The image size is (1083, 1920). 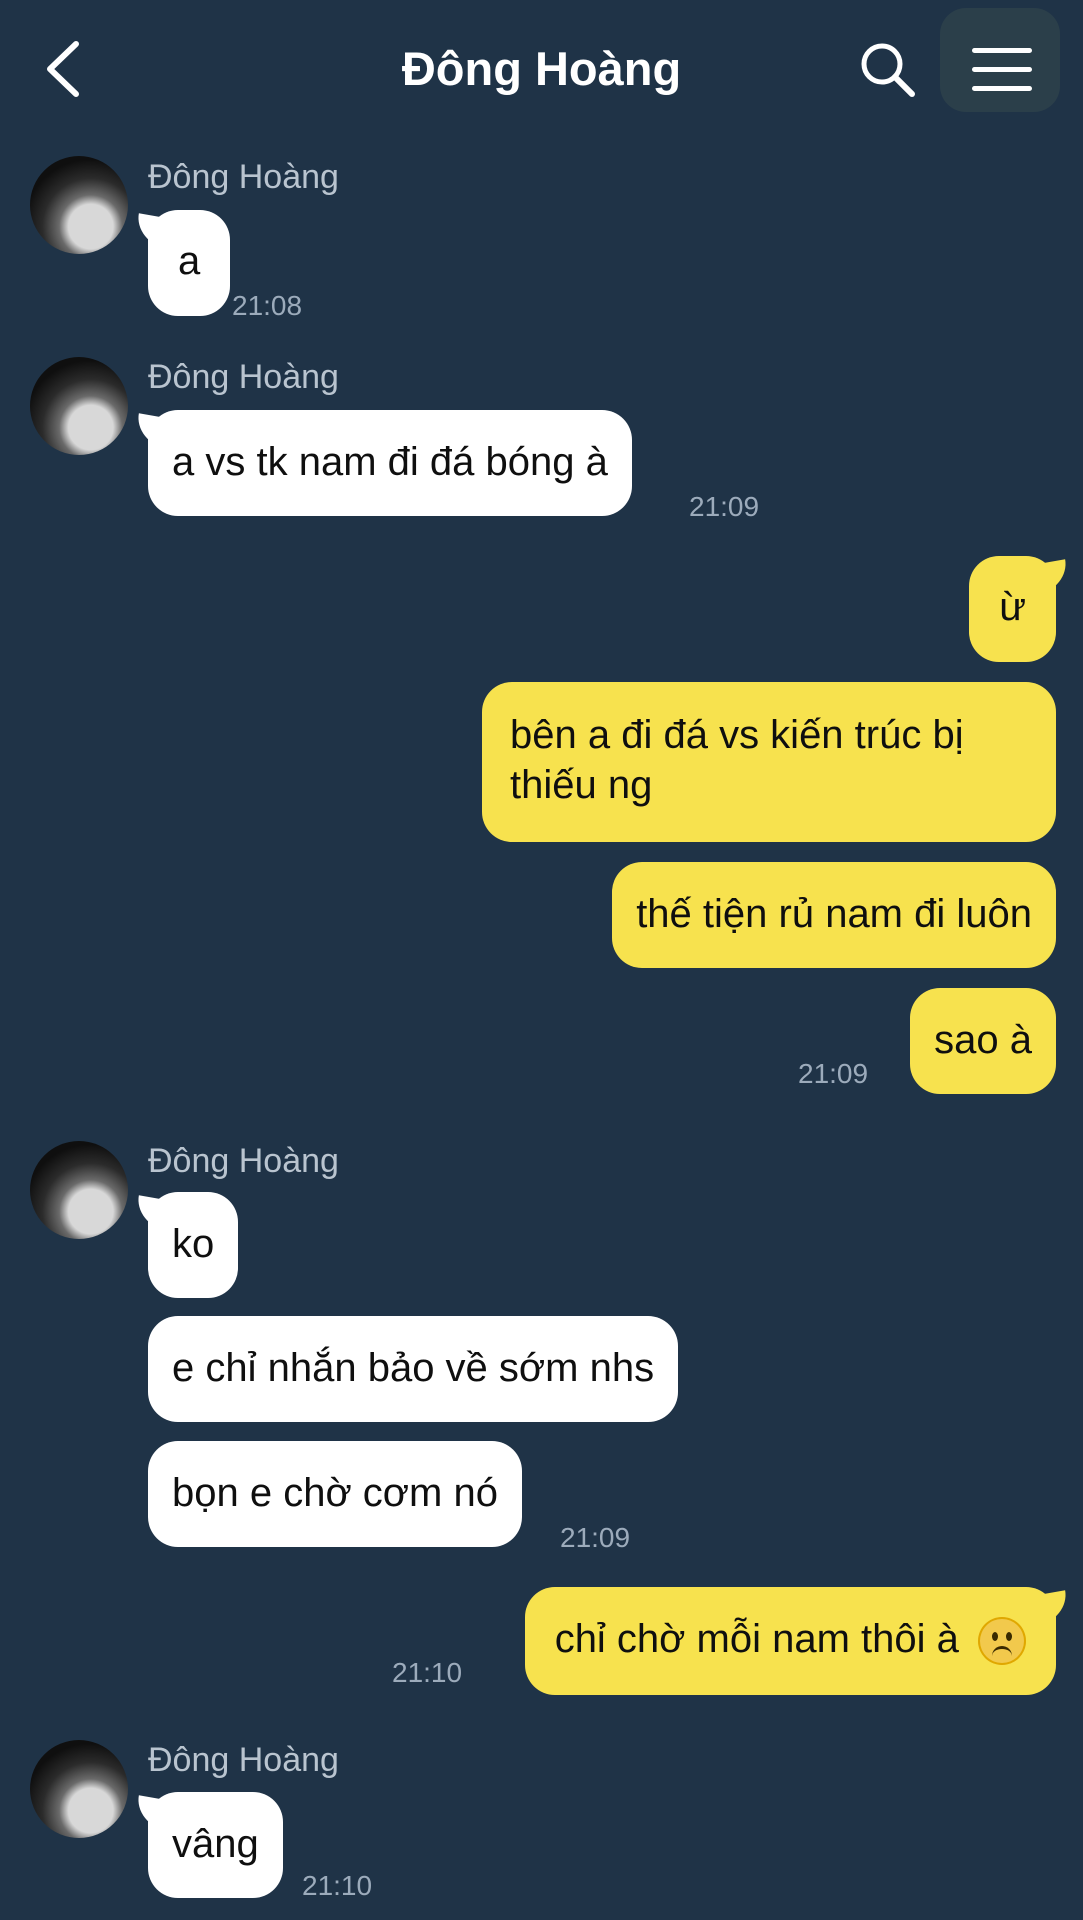 I want to click on message-bubble-outgoing: sao à, so click(x=983, y=1041).